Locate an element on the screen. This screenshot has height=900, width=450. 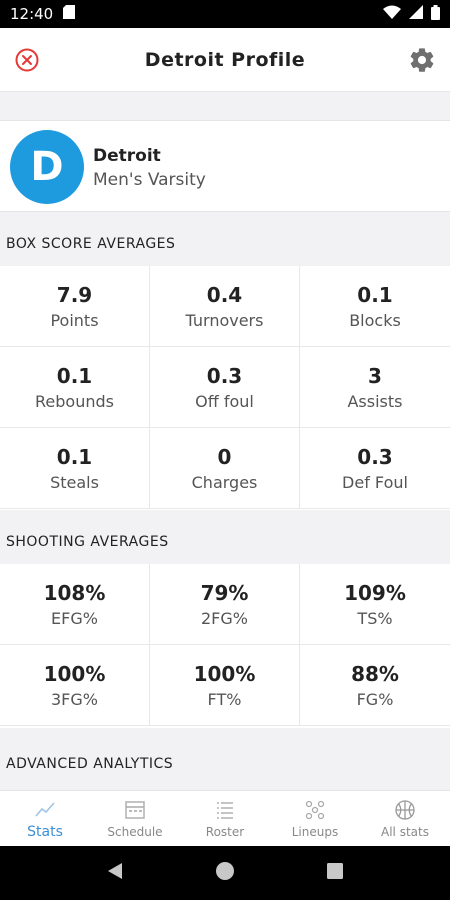
status-bar: 12:40 is located at coordinates (225, 14).